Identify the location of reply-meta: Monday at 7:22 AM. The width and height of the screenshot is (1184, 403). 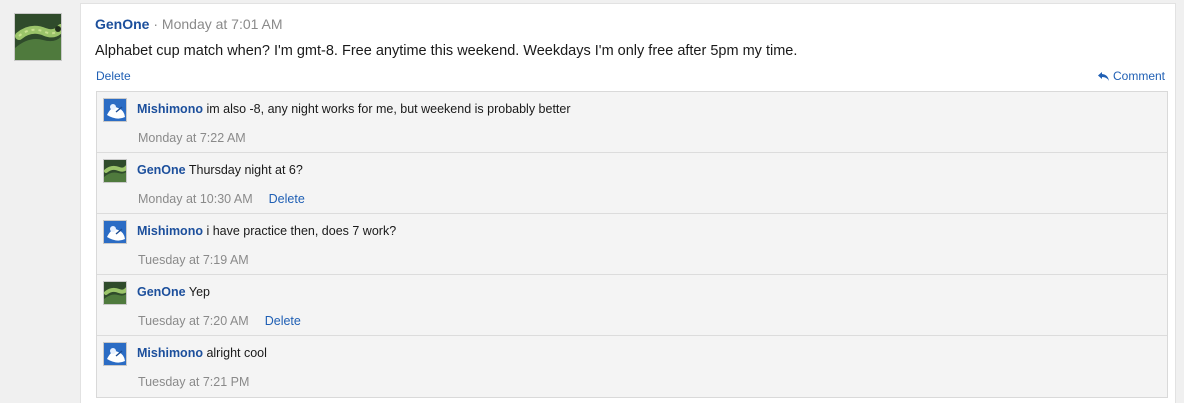
(192, 138).